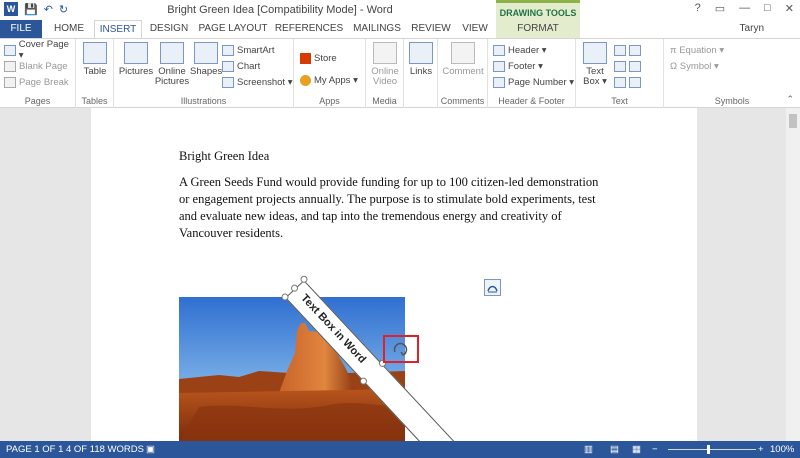  I want to click on wordart-button, so click(627, 66).